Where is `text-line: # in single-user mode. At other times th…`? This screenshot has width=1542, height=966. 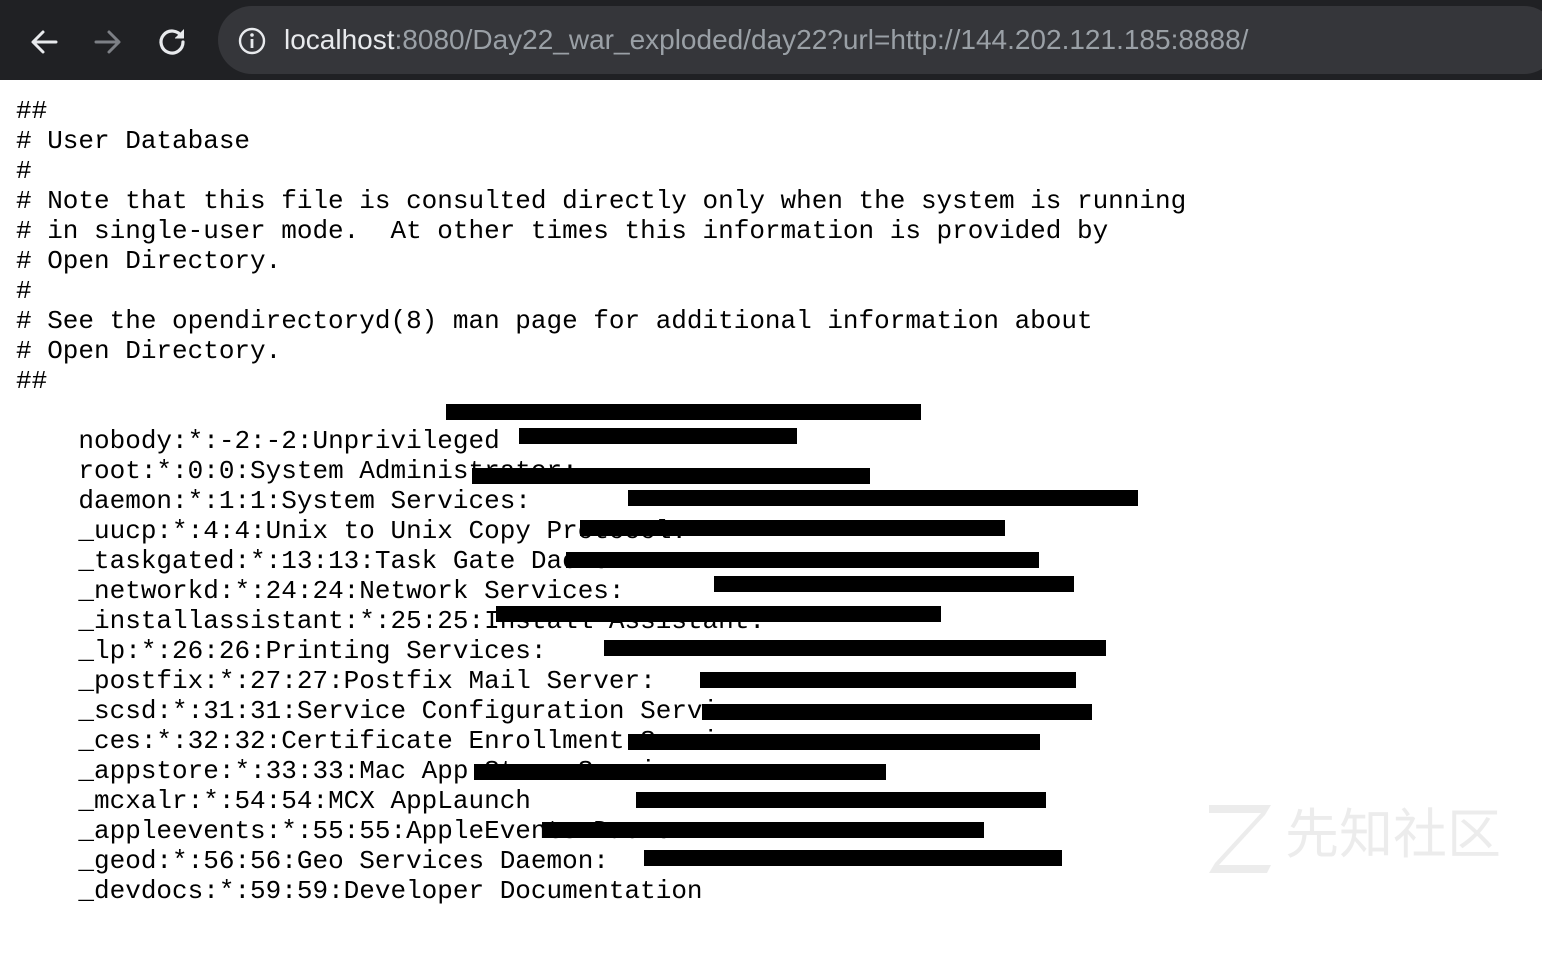
text-line: # in single-user mode. At other times th… is located at coordinates (562, 231).